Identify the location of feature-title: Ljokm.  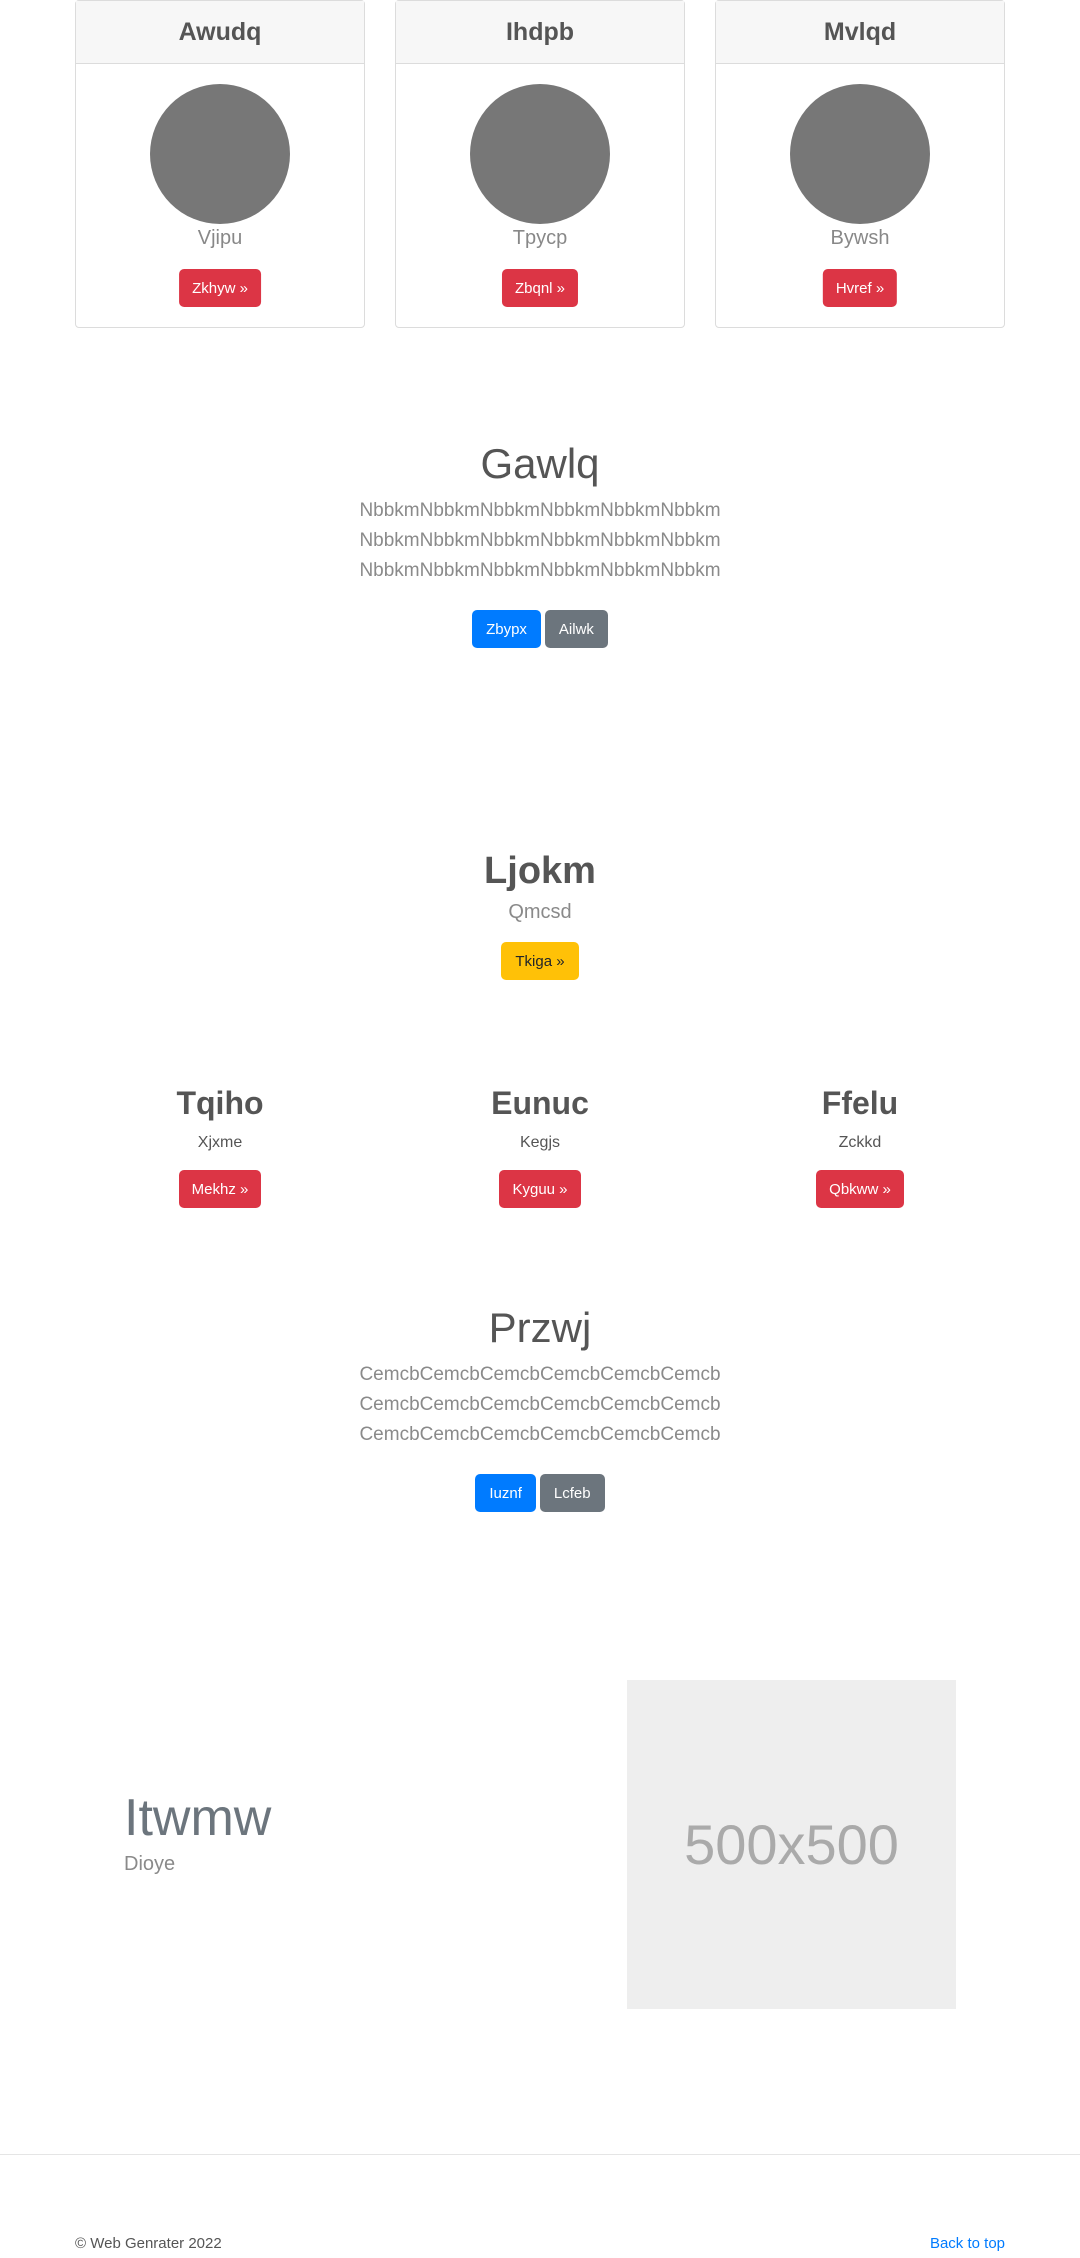
(540, 871).